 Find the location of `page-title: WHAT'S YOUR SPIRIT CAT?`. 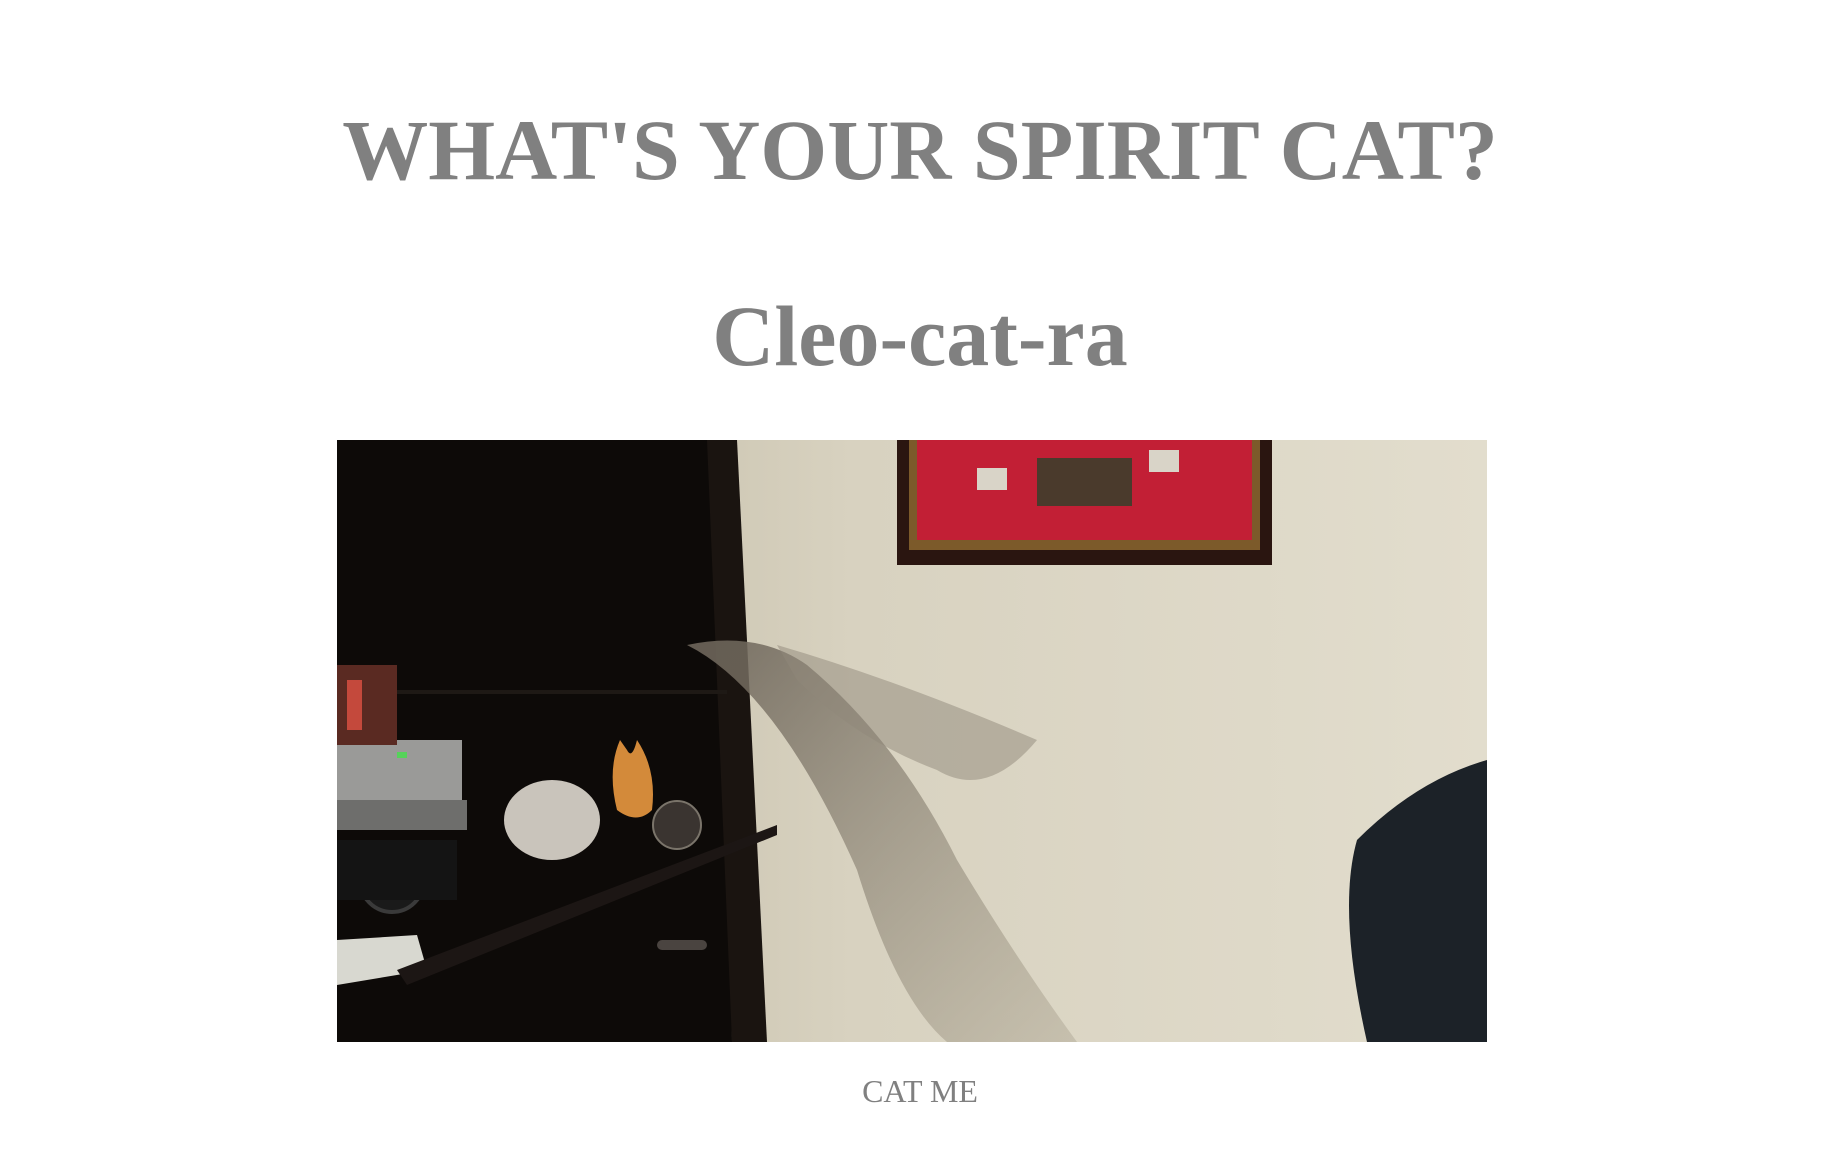

page-title: WHAT'S YOUR SPIRIT CAT? is located at coordinates (920, 150).